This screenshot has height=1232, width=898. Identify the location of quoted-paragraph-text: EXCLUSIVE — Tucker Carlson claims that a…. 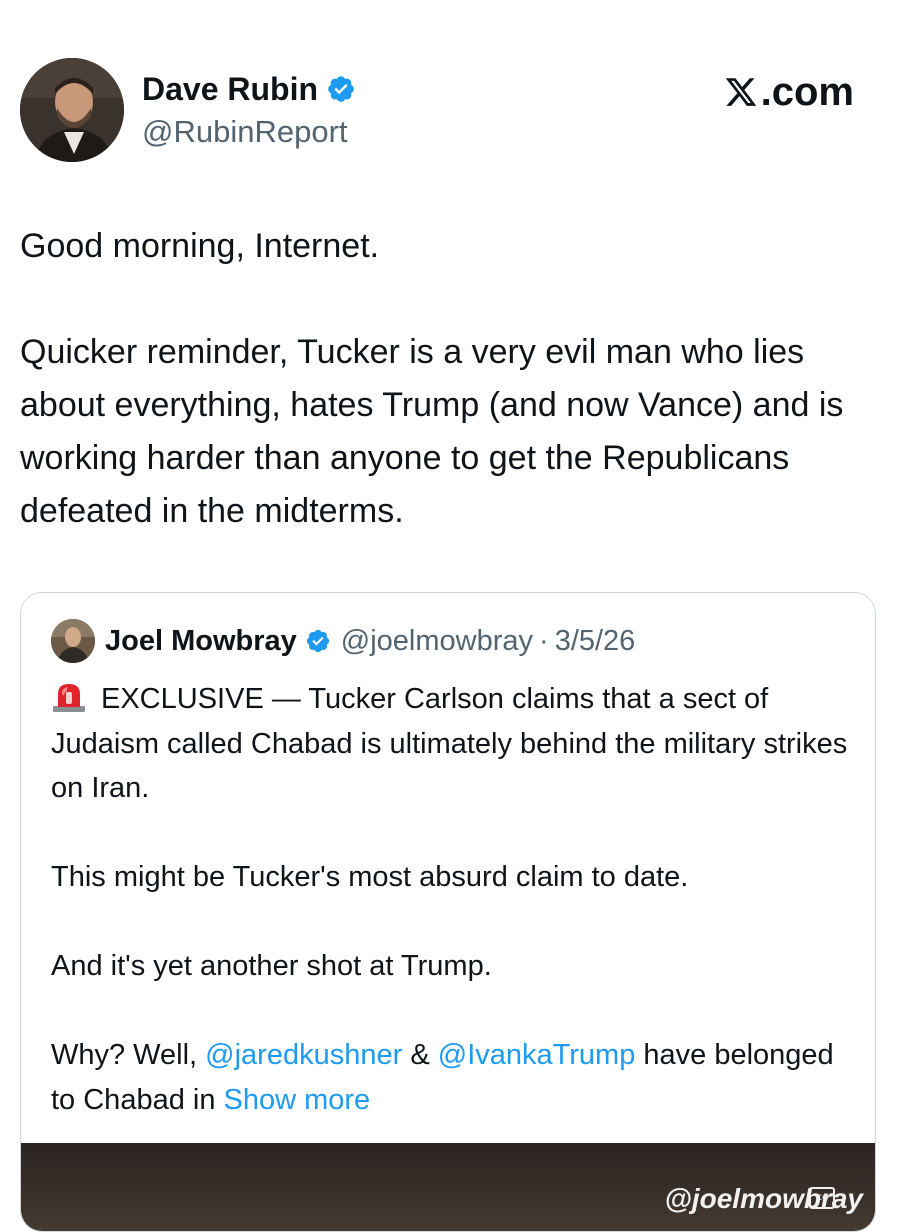
(449, 743).